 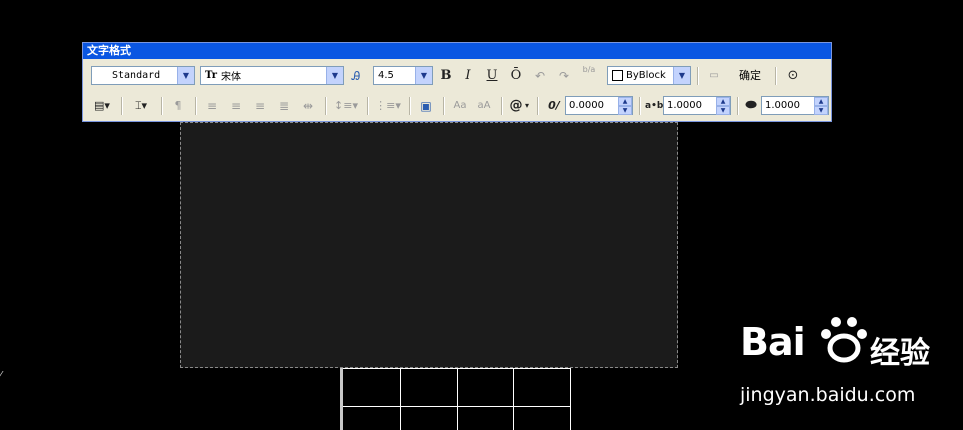 I want to click on columns-icon: ▤▾, so click(x=102, y=106).